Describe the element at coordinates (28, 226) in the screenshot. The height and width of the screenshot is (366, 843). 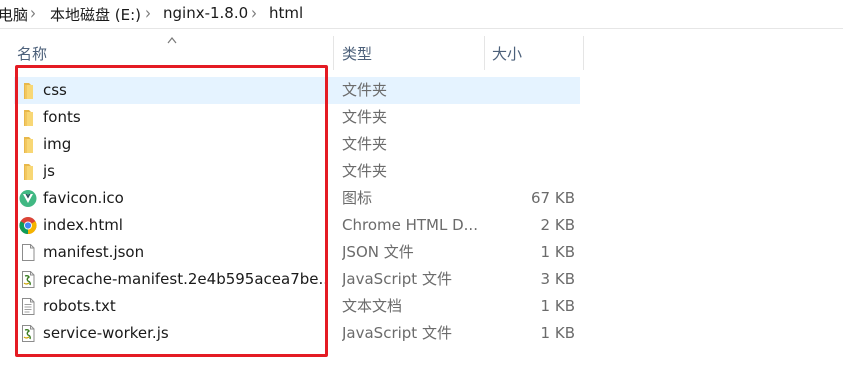
I see `chrome-icon` at that location.